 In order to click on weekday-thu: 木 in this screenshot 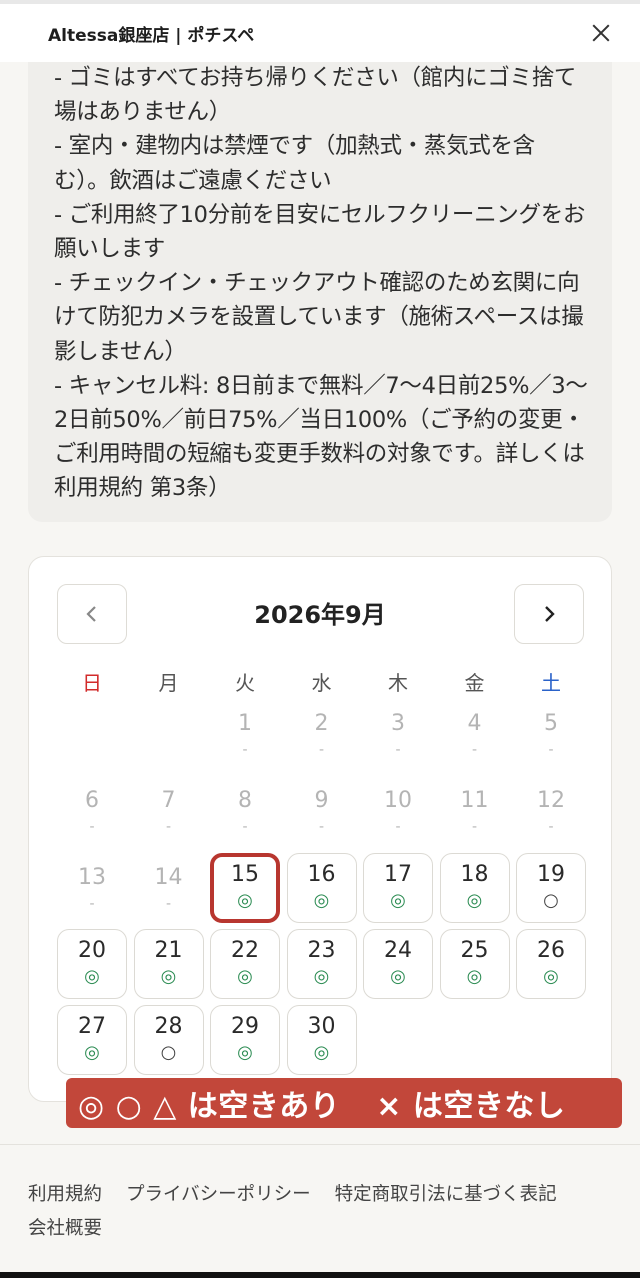, I will do `click(398, 683)`.